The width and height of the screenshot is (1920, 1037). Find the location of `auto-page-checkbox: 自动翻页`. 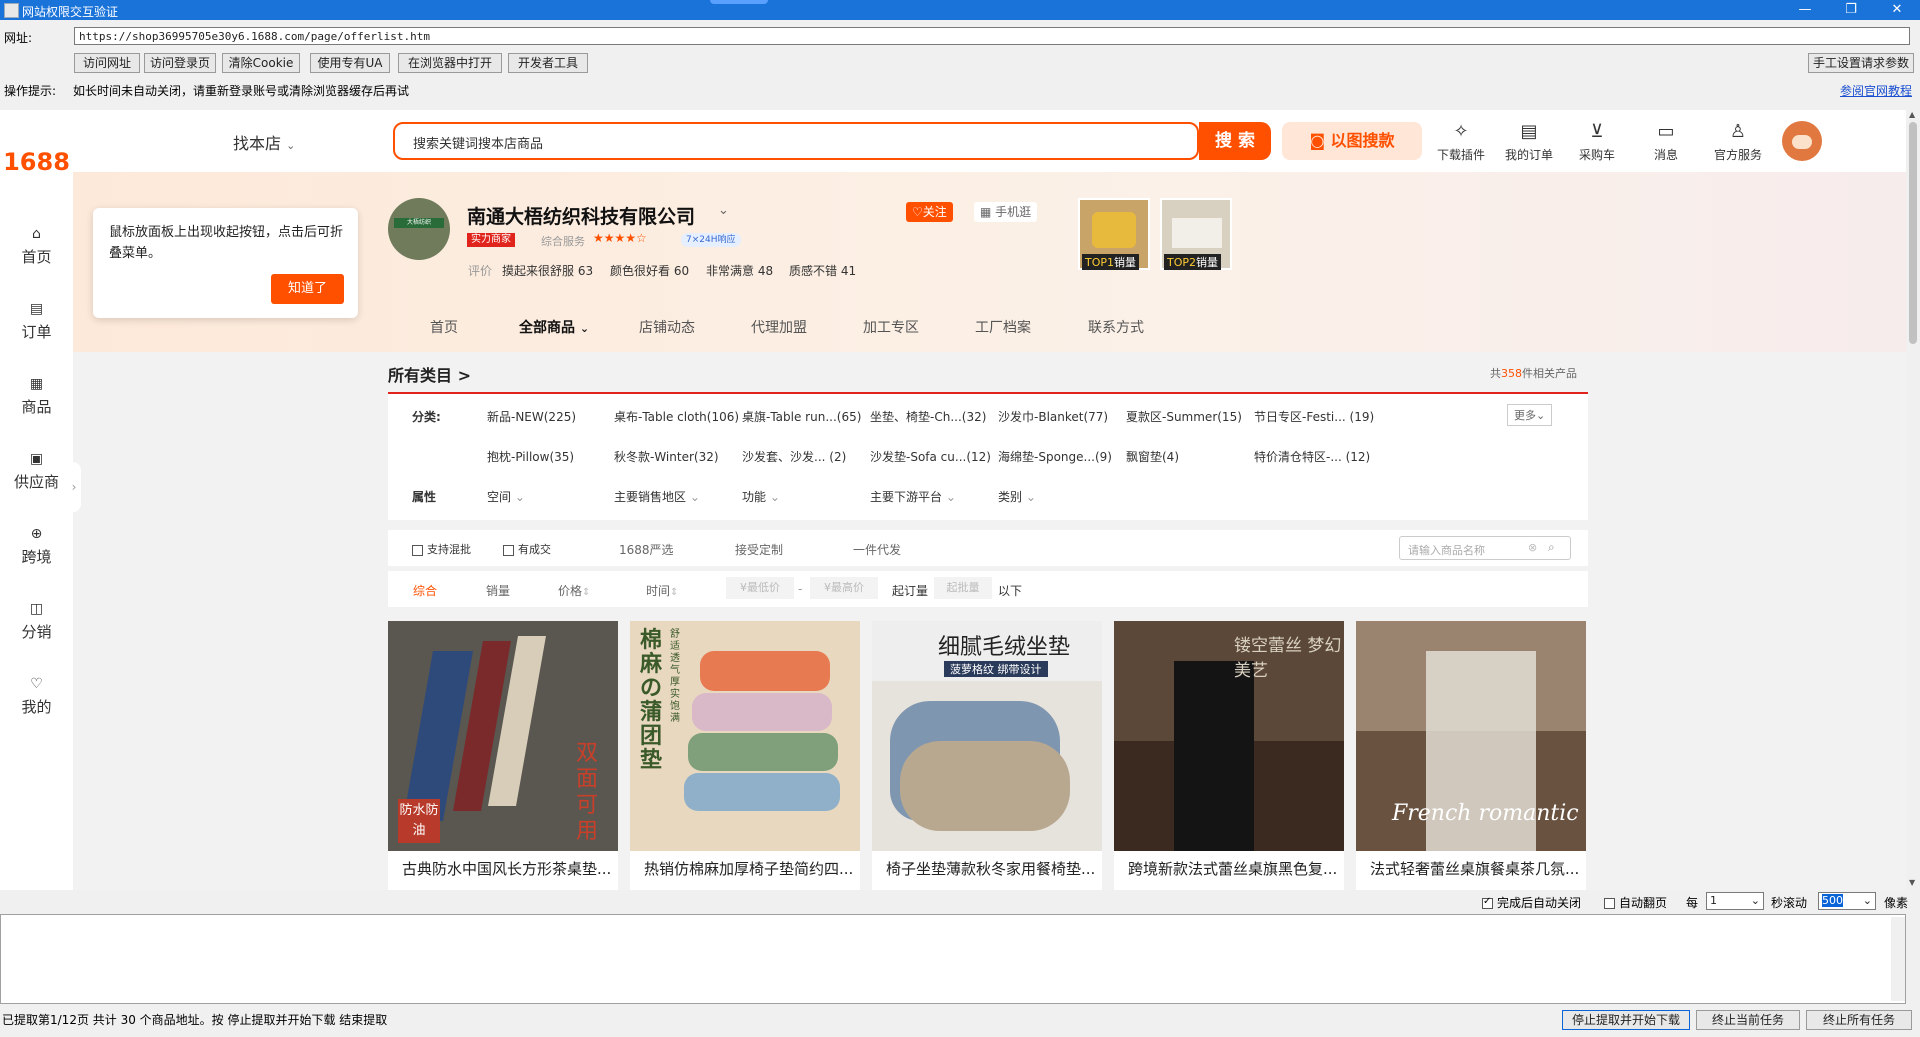

auto-page-checkbox: 自动翻页 is located at coordinates (1635, 902).